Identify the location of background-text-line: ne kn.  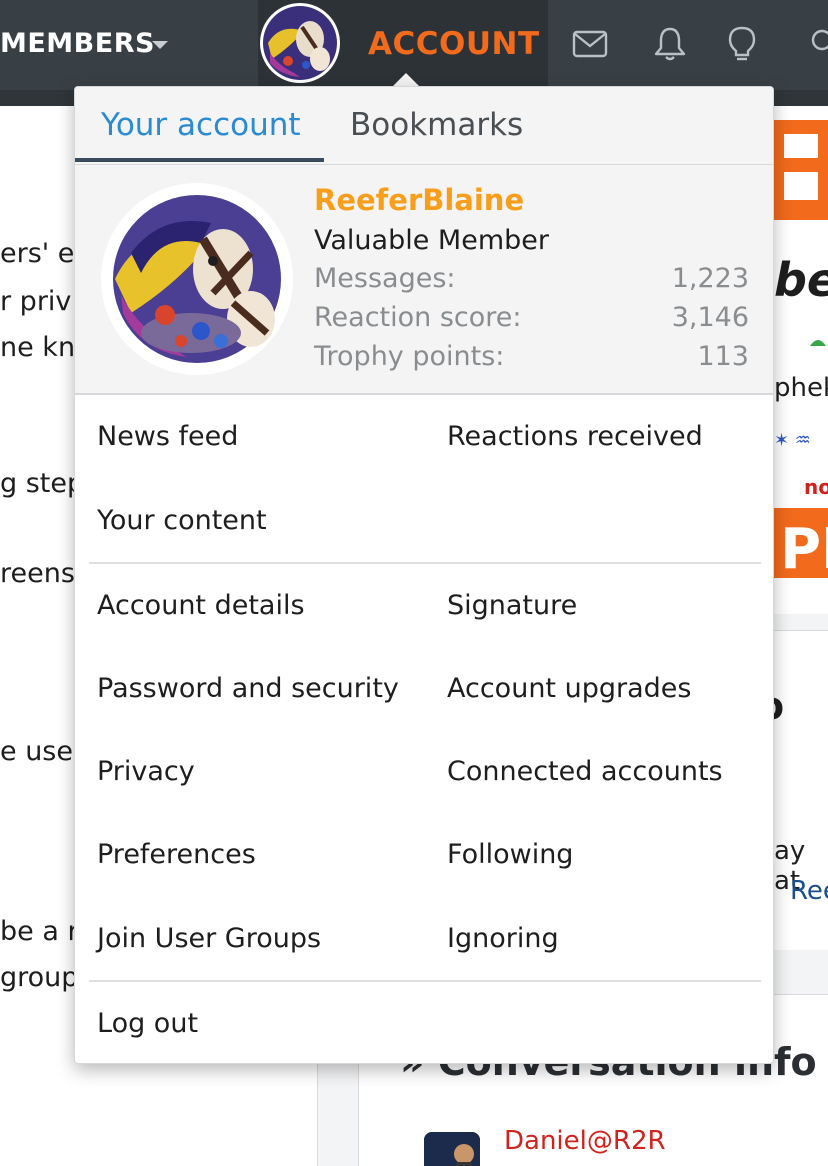
(38, 347).